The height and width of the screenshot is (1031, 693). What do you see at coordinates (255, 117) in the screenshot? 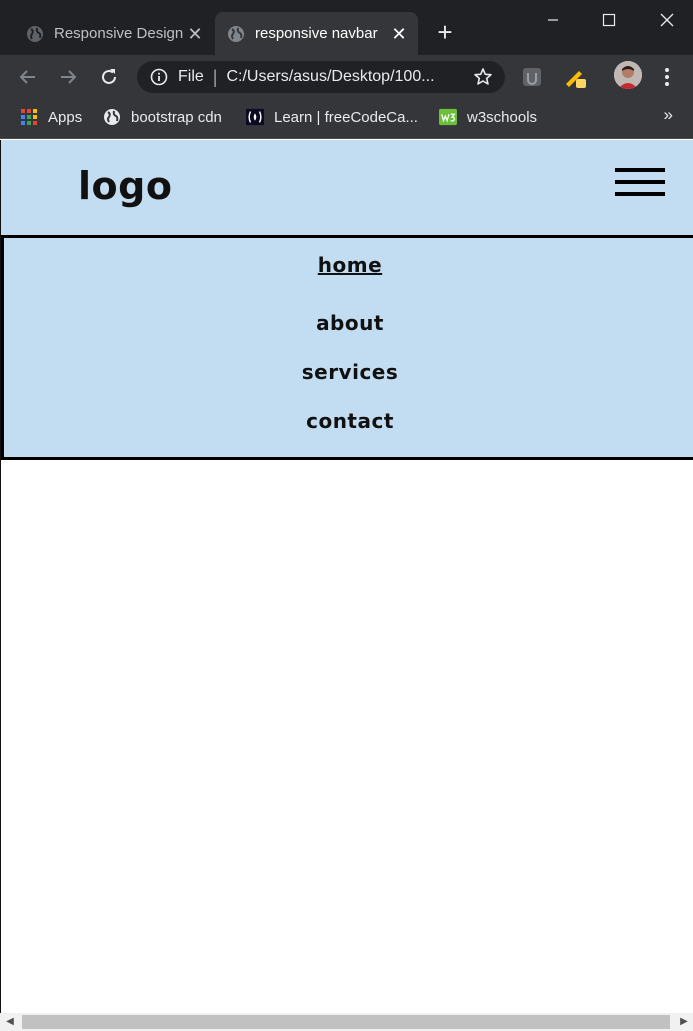
I see `freecodecamp-icon` at bounding box center [255, 117].